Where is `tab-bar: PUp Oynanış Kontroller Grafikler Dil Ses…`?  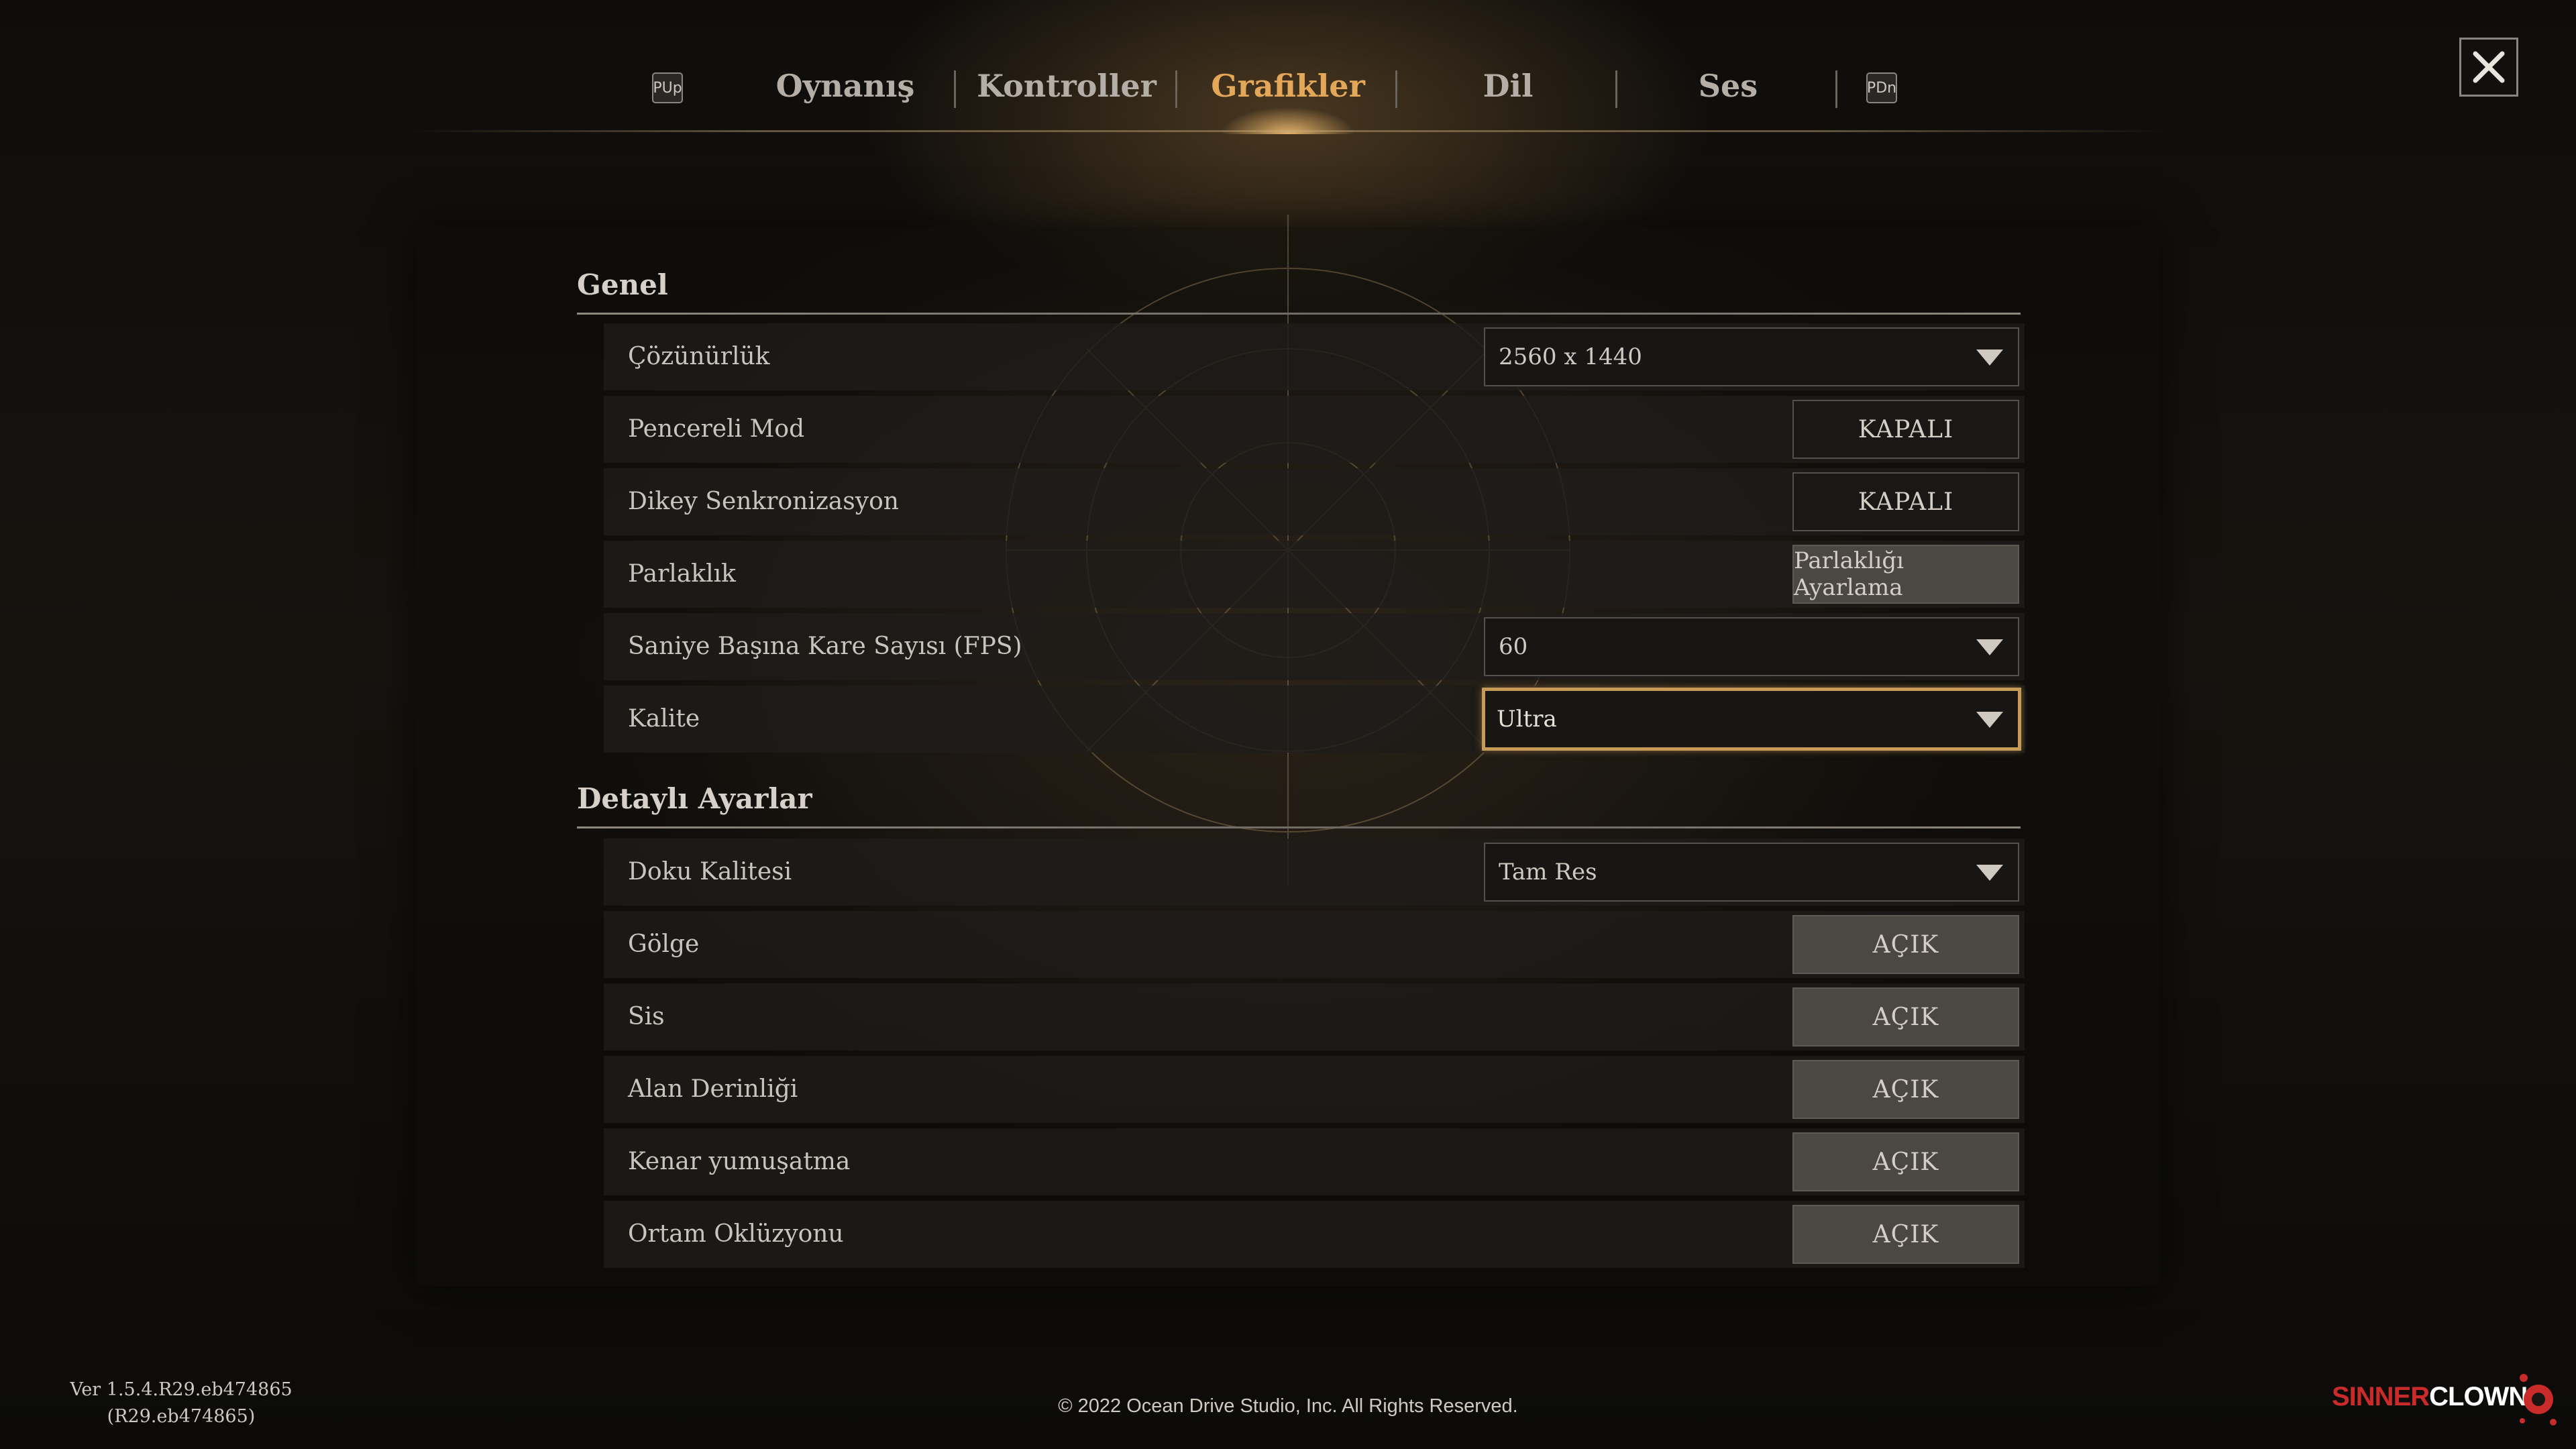
tab-bar: PUp Oynanış Kontroller Grafikler Dil Ses… is located at coordinates (1288, 67).